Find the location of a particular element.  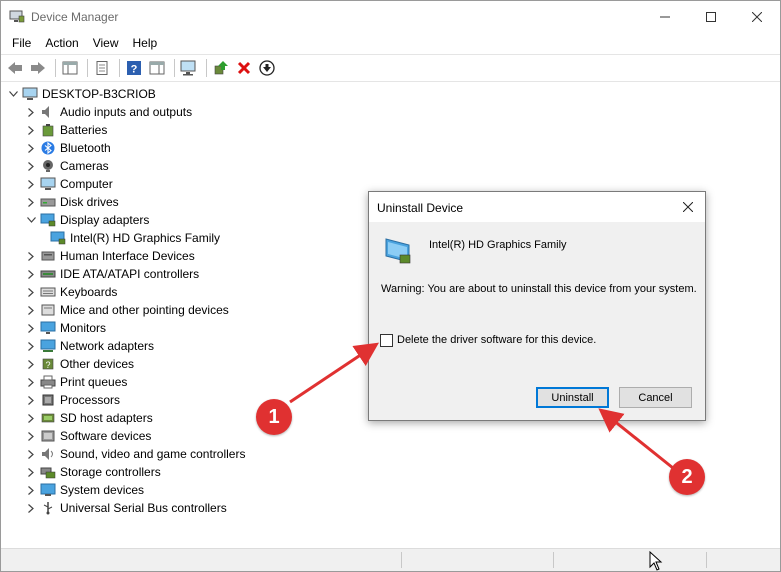

tree-child-item: Intel(R) HD Graphics Family is located at coordinates (133, 238).